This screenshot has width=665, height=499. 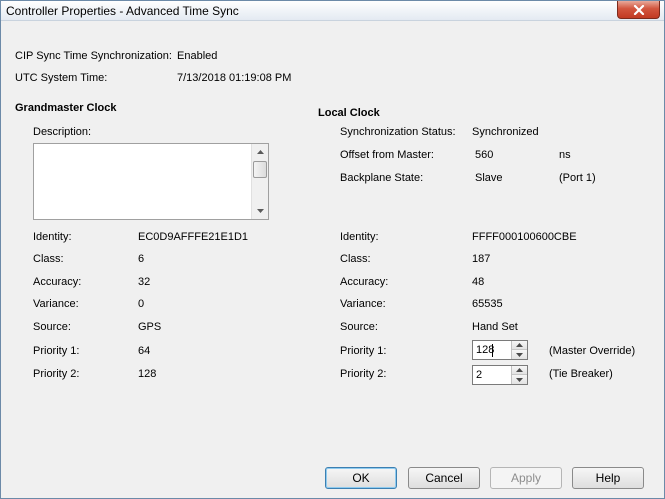 I want to click on apply-button: Apply, so click(x=526, y=478).